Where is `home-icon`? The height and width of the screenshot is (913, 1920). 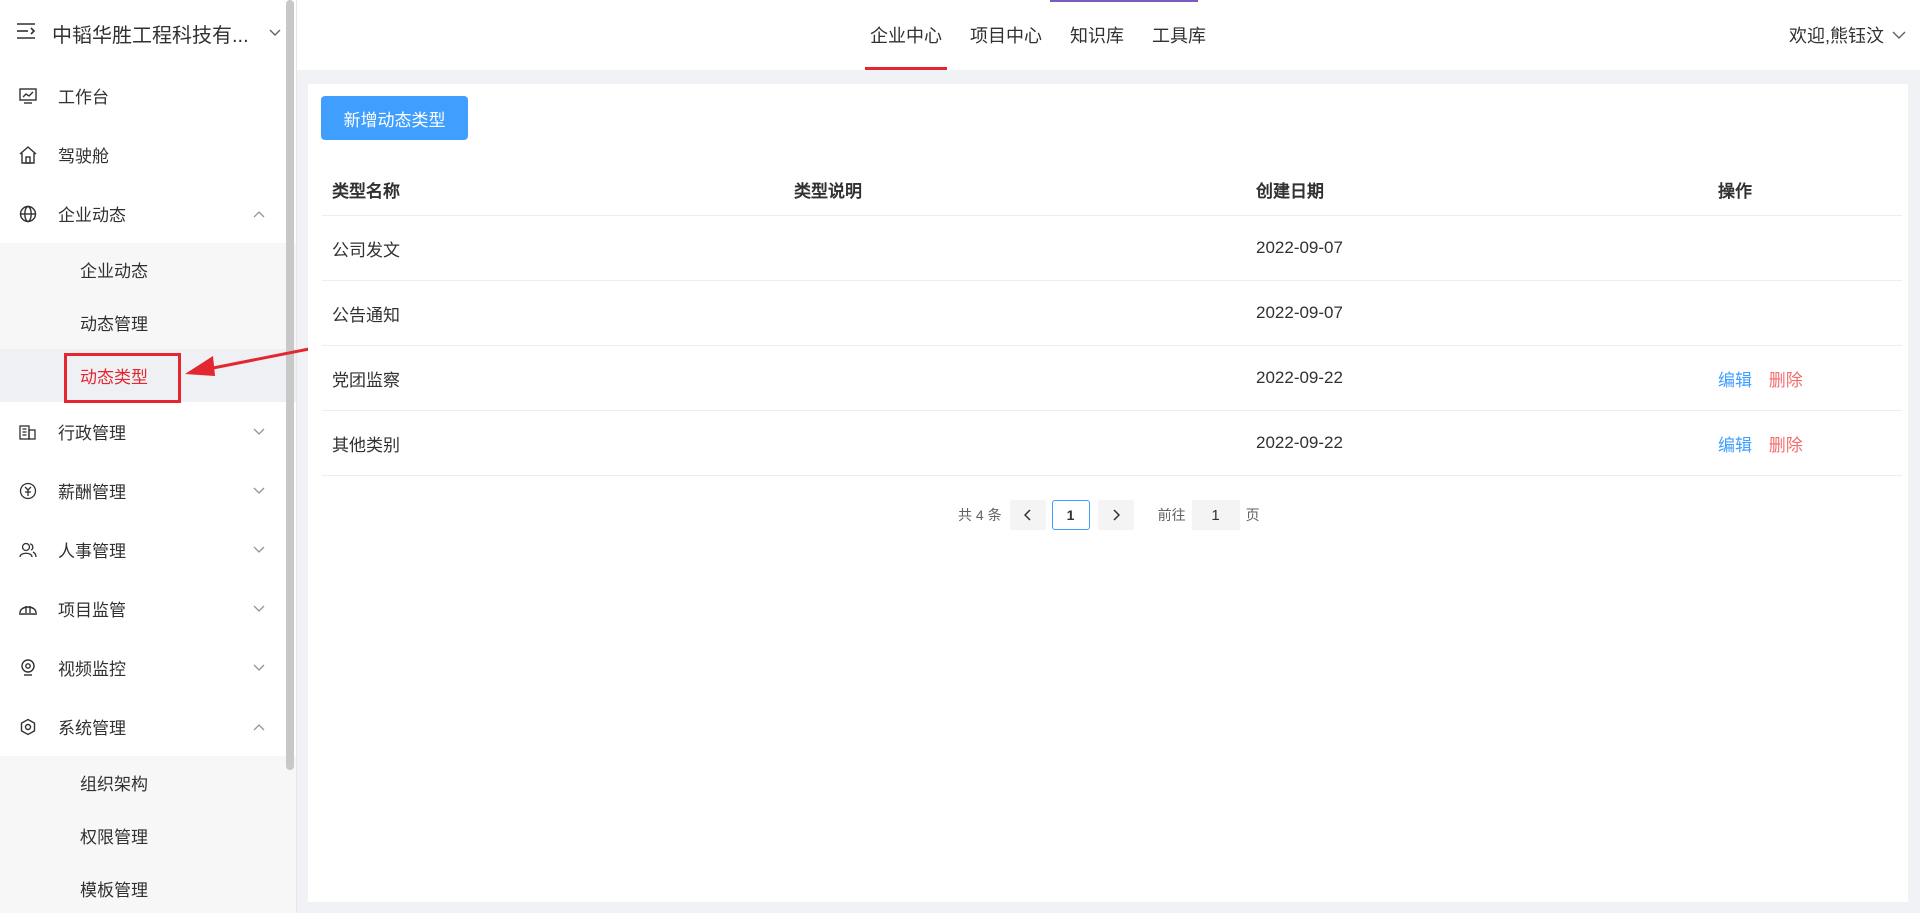
home-icon is located at coordinates (28, 155).